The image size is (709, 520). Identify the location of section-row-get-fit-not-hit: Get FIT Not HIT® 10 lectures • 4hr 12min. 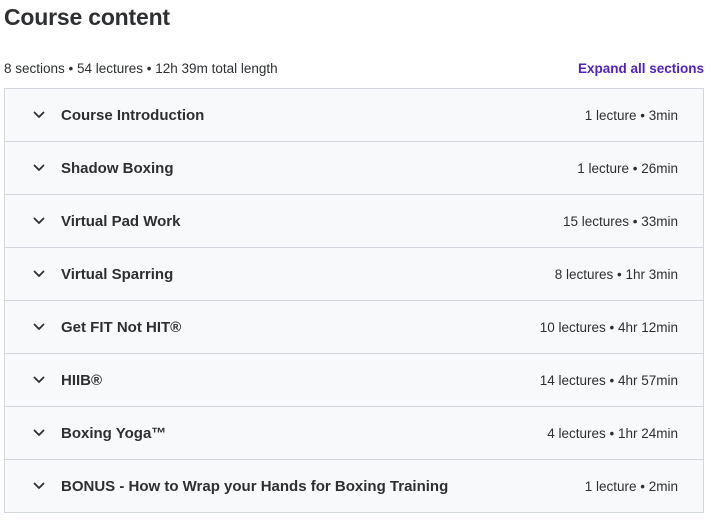
(354, 327).